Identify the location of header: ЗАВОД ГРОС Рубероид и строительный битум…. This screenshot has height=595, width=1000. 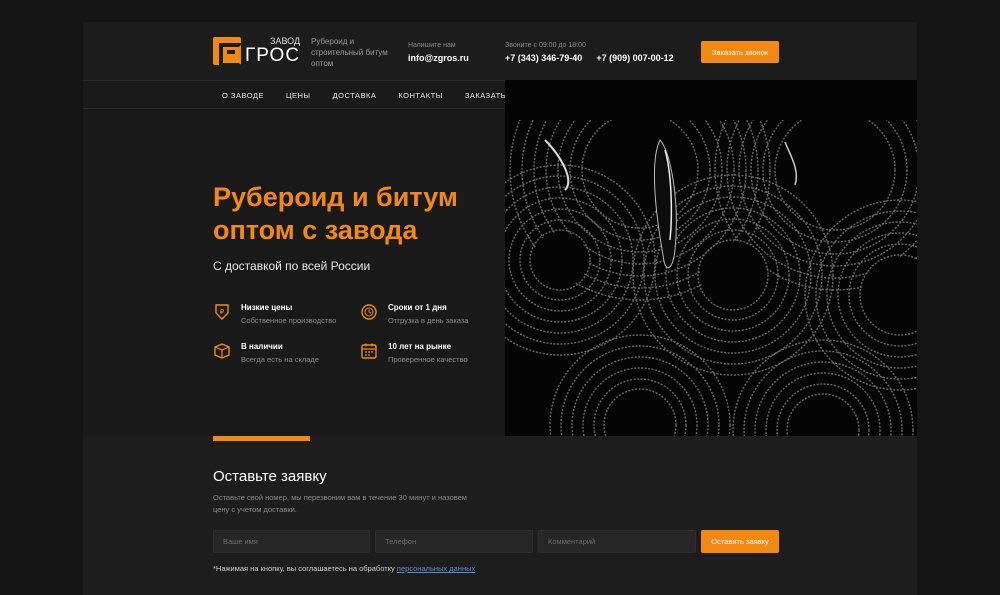
(500, 51).